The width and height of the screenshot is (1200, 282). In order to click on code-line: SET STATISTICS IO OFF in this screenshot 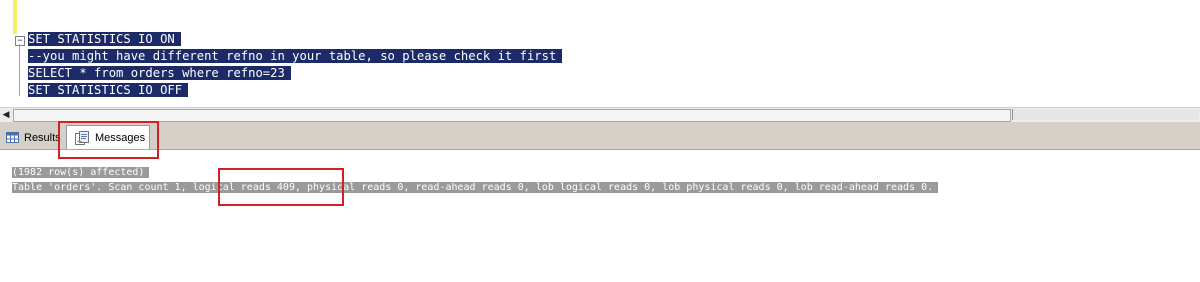, I will do `click(108, 90)`.